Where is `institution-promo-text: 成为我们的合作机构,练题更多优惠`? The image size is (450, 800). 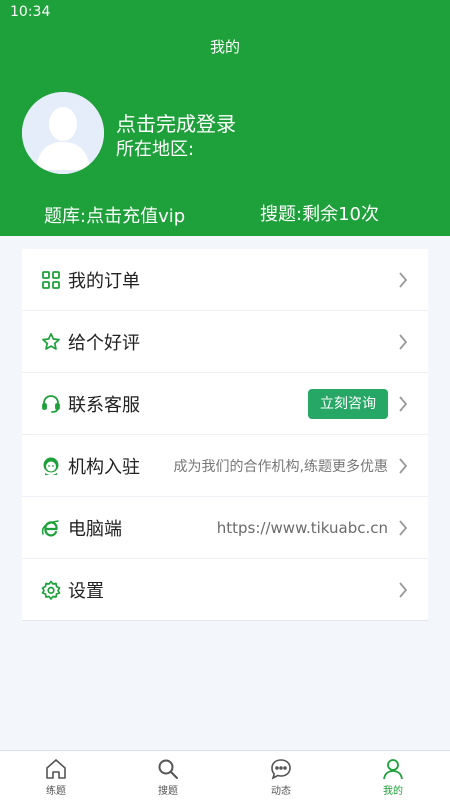
institution-promo-text: 成为我们的合作机构,练题更多优惠 is located at coordinates (280, 466).